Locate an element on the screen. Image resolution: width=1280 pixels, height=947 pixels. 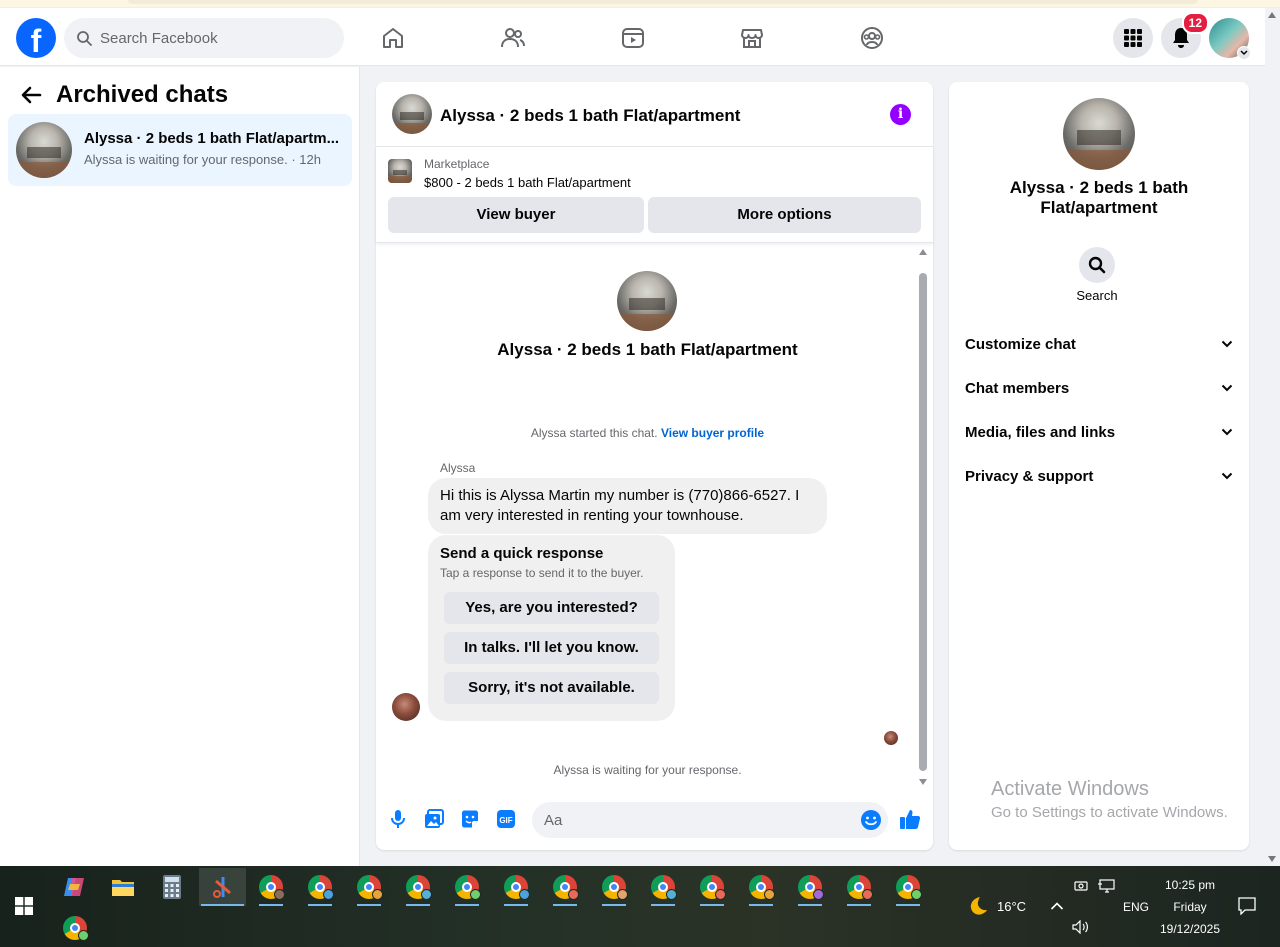
clock-time: 10:25 pm is located at coordinates (1190, 885).